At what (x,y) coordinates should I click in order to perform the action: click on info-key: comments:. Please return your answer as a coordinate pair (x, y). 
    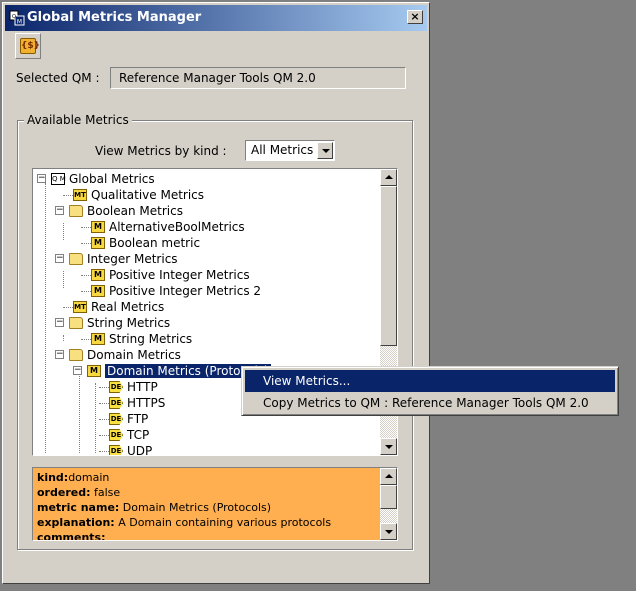
    Looking at the image, I should click on (71, 536).